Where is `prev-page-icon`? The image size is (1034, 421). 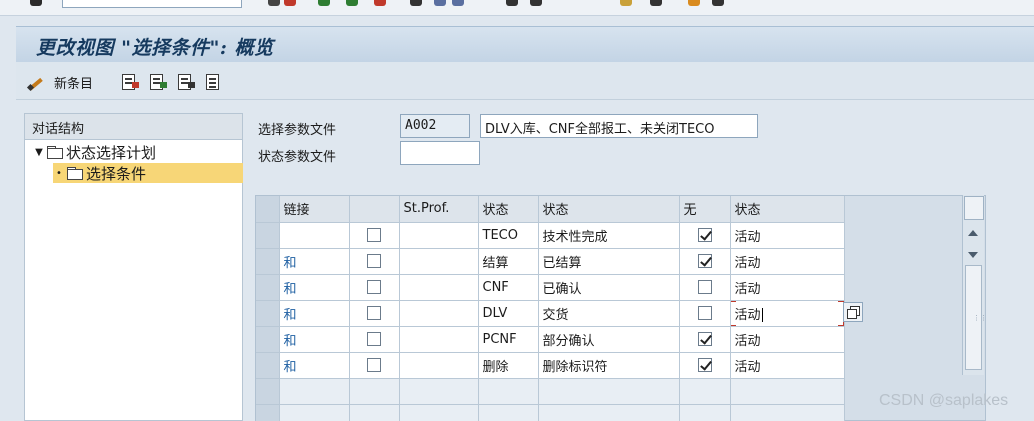
prev-page-icon is located at coordinates (458, 3).